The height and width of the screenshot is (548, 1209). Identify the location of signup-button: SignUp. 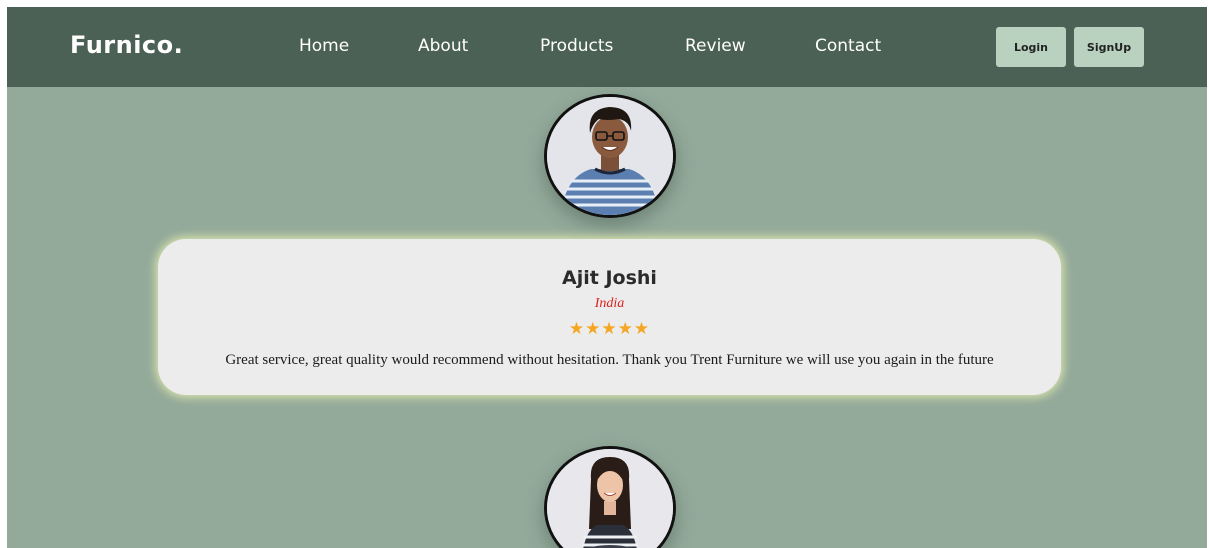
(1109, 47).